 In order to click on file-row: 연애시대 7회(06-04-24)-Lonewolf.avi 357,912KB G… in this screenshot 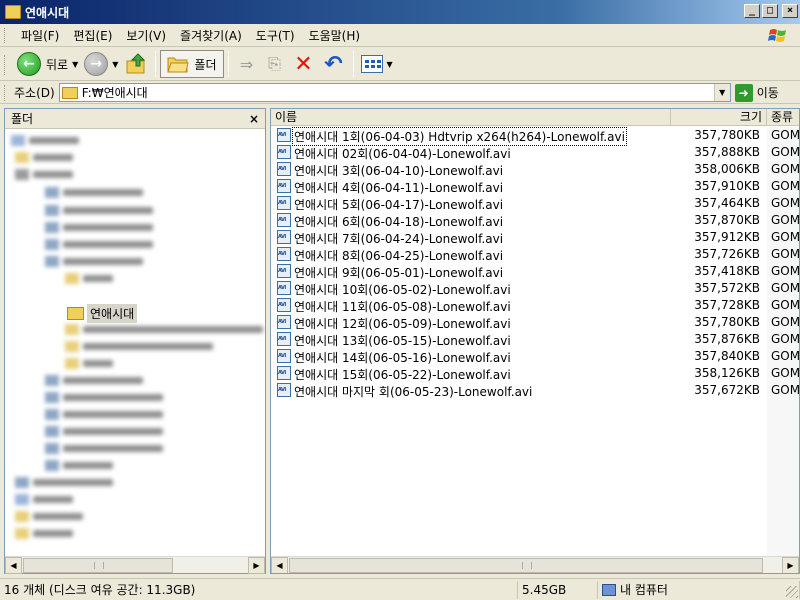, I will do `click(535, 237)`.